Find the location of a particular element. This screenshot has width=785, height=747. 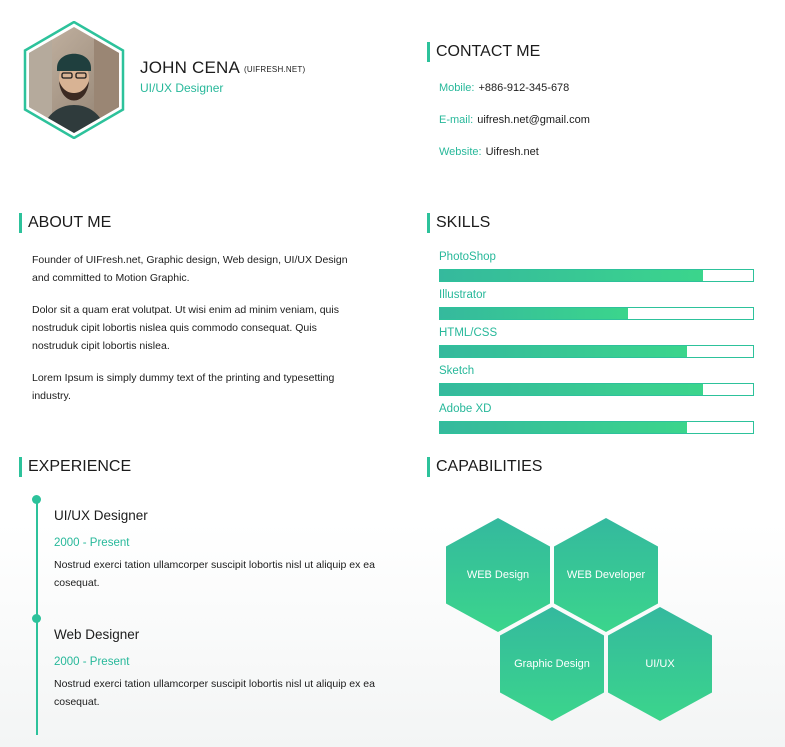

profile-photo is located at coordinates (74, 80).